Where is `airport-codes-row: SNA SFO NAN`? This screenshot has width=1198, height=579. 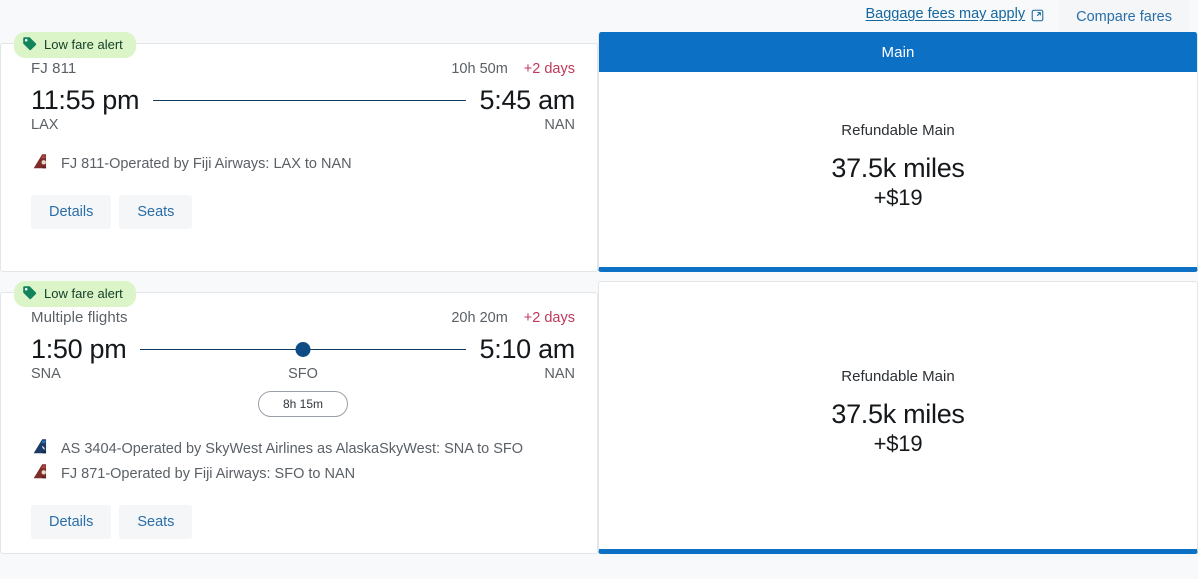 airport-codes-row: SNA SFO NAN is located at coordinates (303, 374).